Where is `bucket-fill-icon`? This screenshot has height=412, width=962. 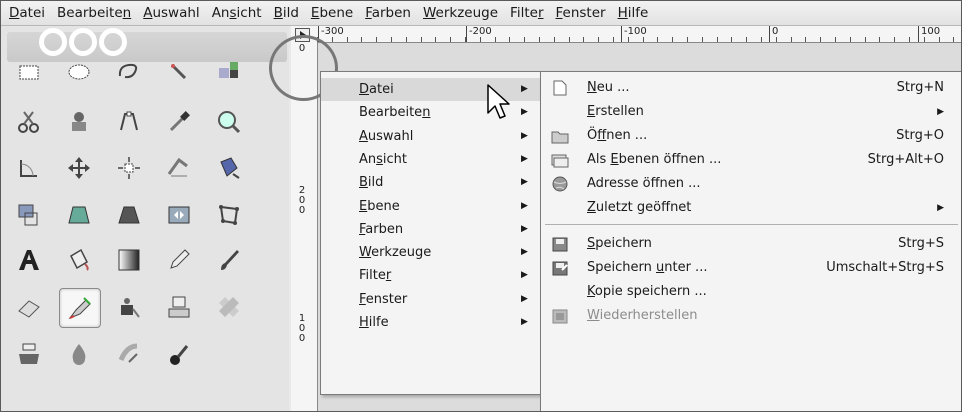
bucket-fill-icon is located at coordinates (79, 259).